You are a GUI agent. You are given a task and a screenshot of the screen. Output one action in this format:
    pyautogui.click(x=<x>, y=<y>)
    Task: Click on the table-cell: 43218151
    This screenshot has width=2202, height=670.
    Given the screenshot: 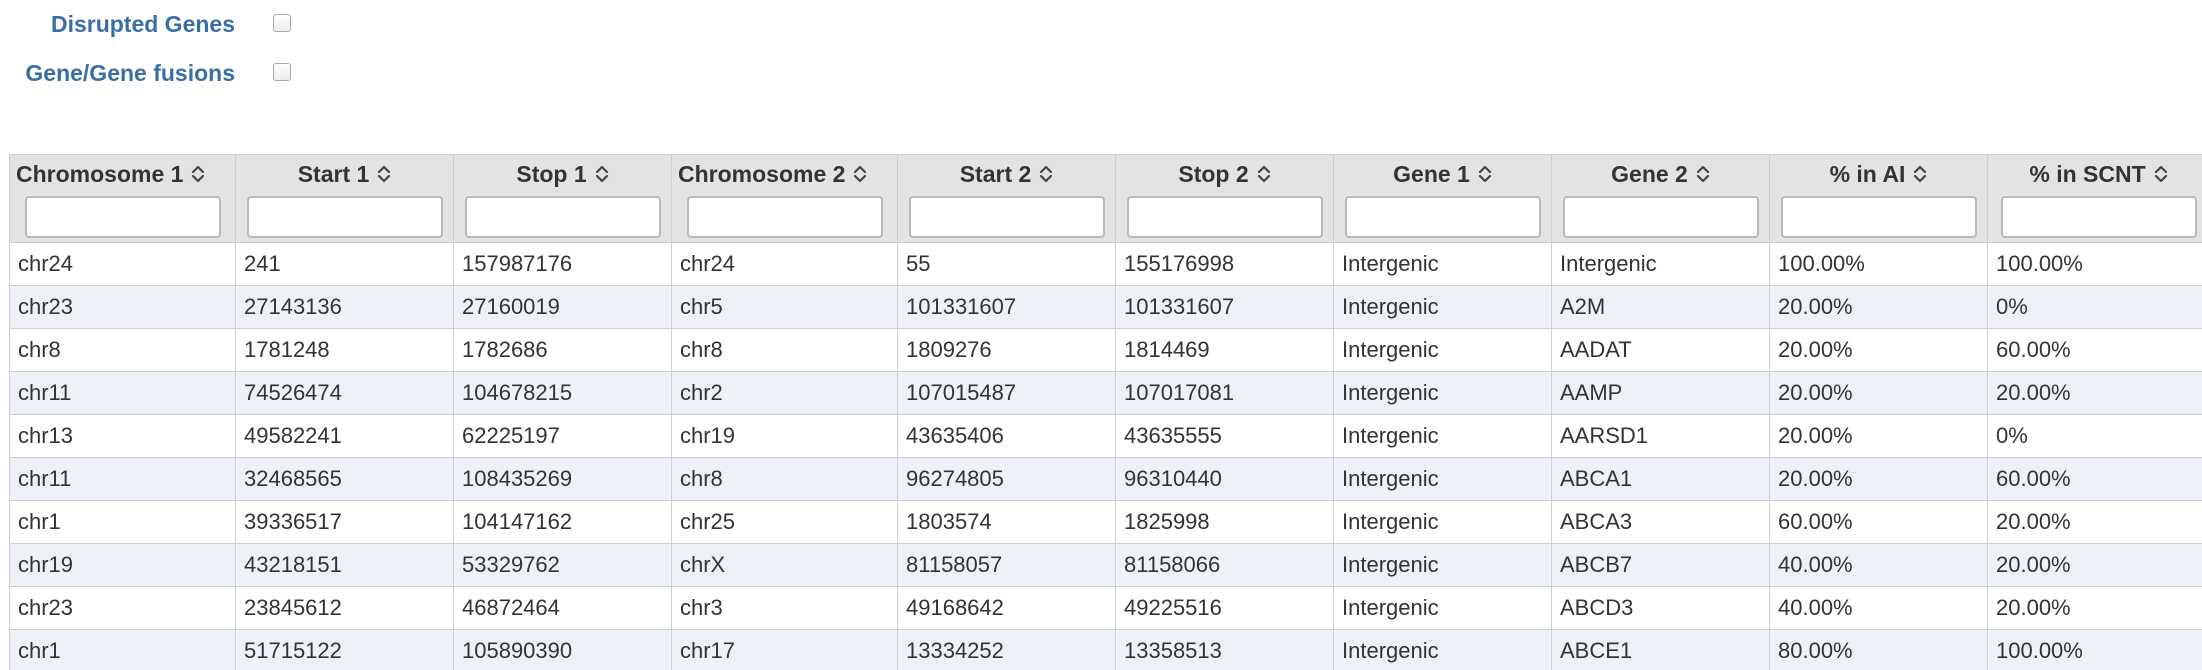 What is the action you would take?
    pyautogui.click(x=344, y=565)
    